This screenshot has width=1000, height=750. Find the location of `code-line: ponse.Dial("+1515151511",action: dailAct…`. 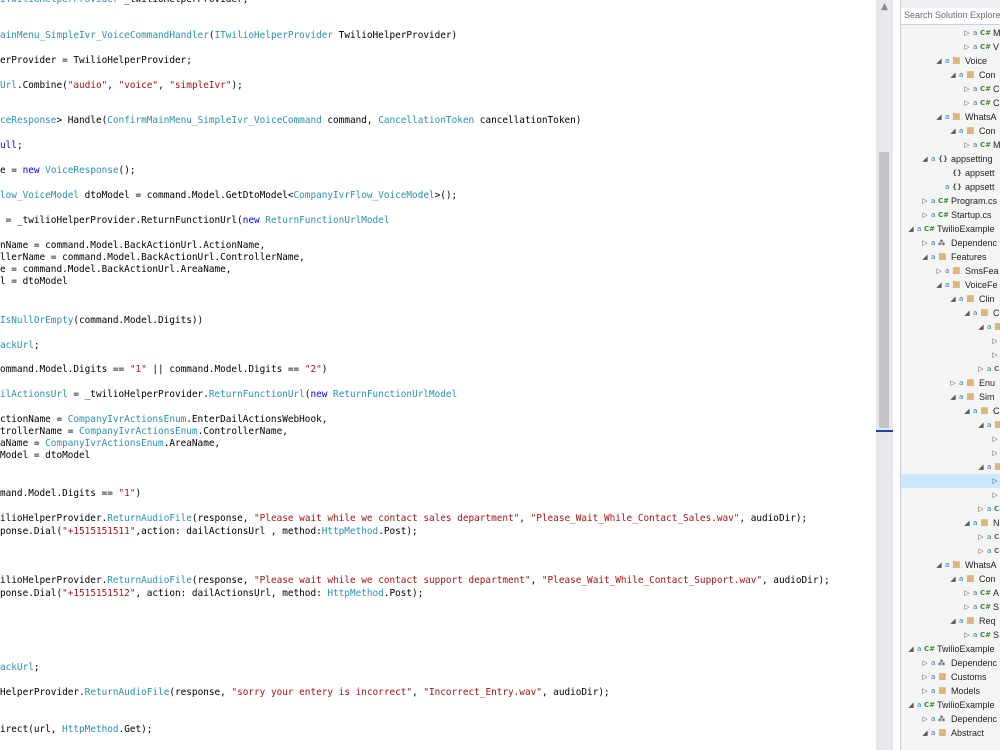

code-line: ponse.Dial("+1515151511",action: dailAct… is located at coordinates (209, 532).